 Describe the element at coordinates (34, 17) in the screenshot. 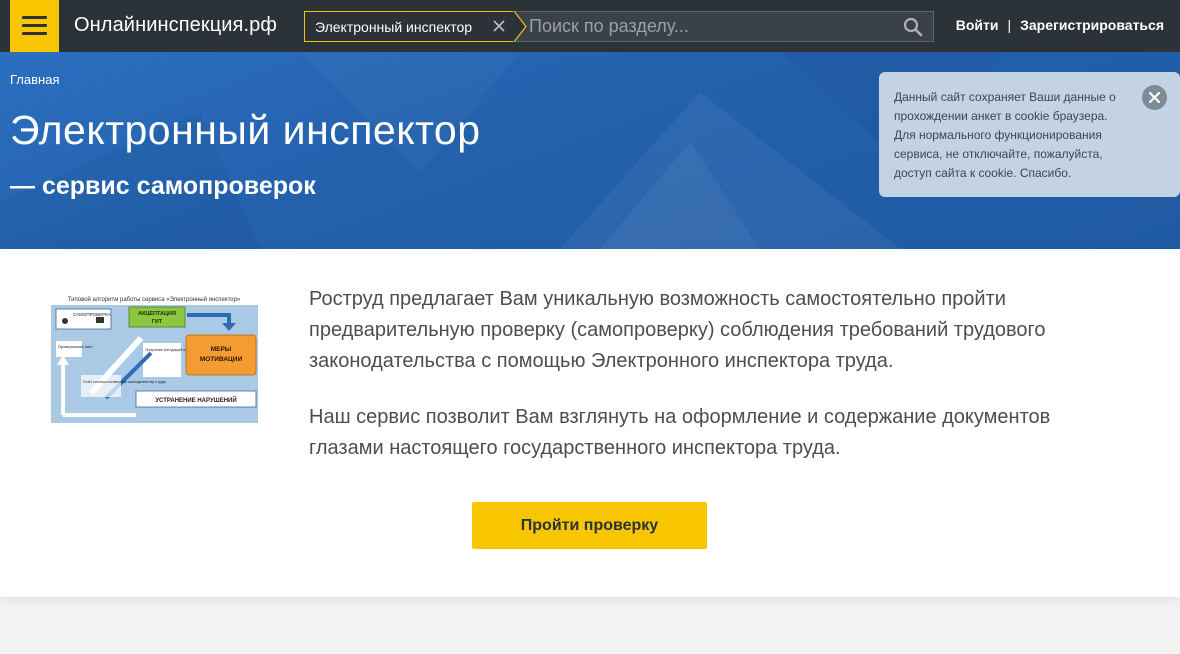

I see `hamburger-icon` at that location.